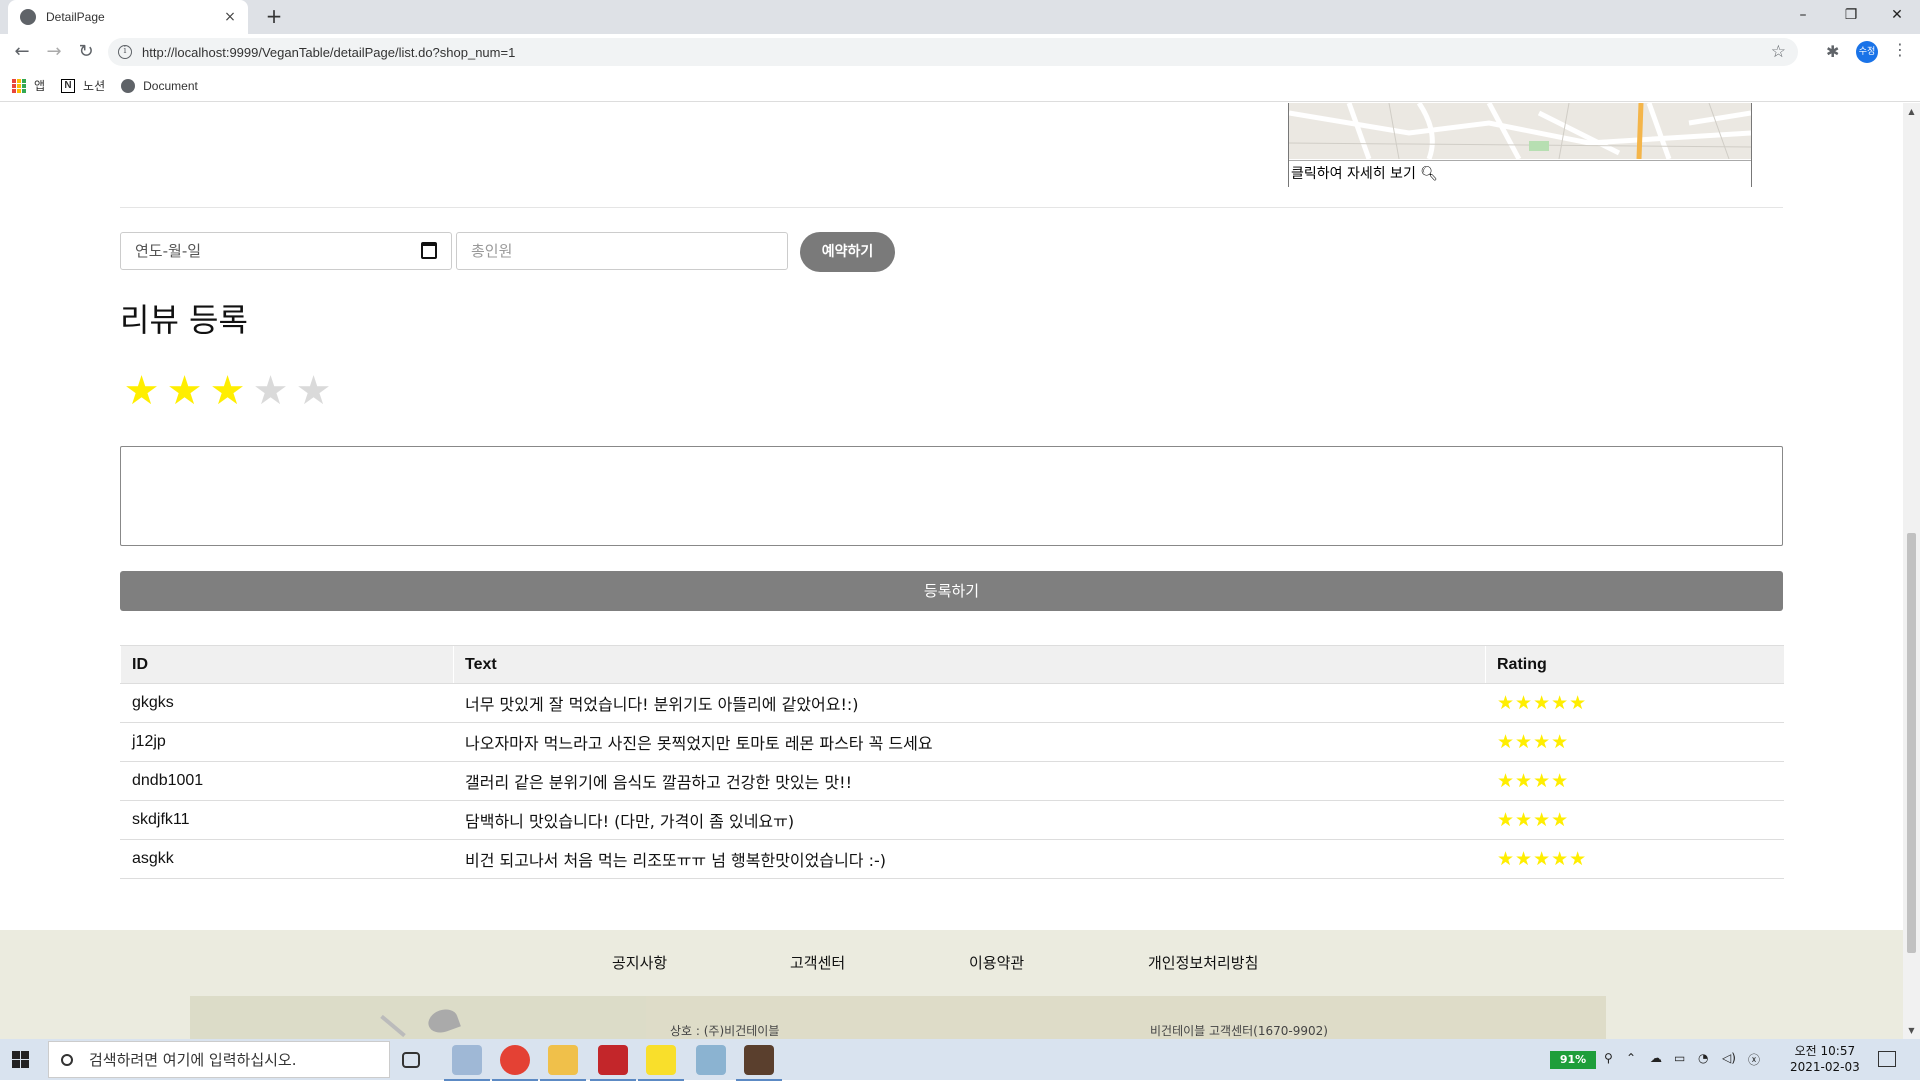 The image size is (1920, 1081). I want to click on menu-dots-icon: ⋮, so click(1900, 49).